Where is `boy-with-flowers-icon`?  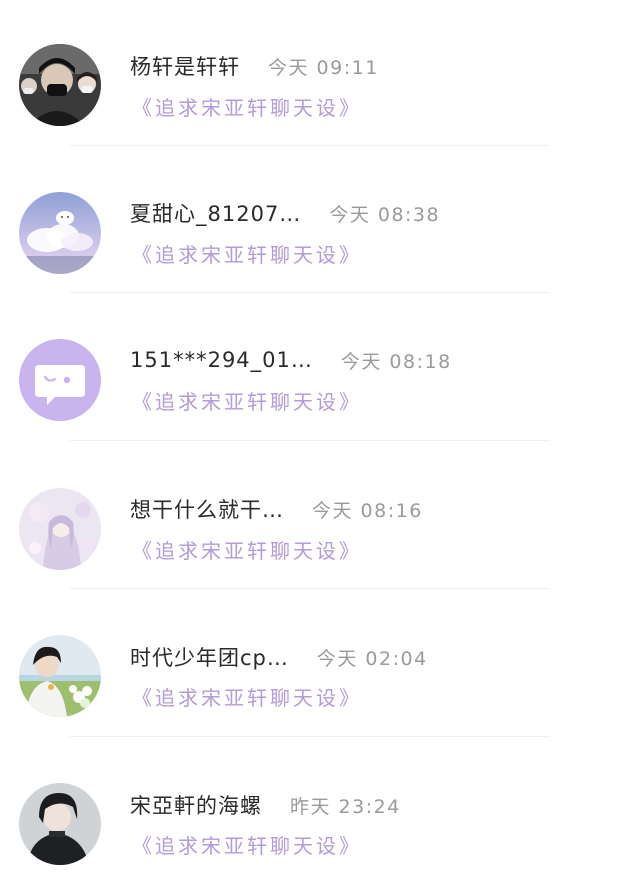
boy-with-flowers-icon is located at coordinates (60, 676).